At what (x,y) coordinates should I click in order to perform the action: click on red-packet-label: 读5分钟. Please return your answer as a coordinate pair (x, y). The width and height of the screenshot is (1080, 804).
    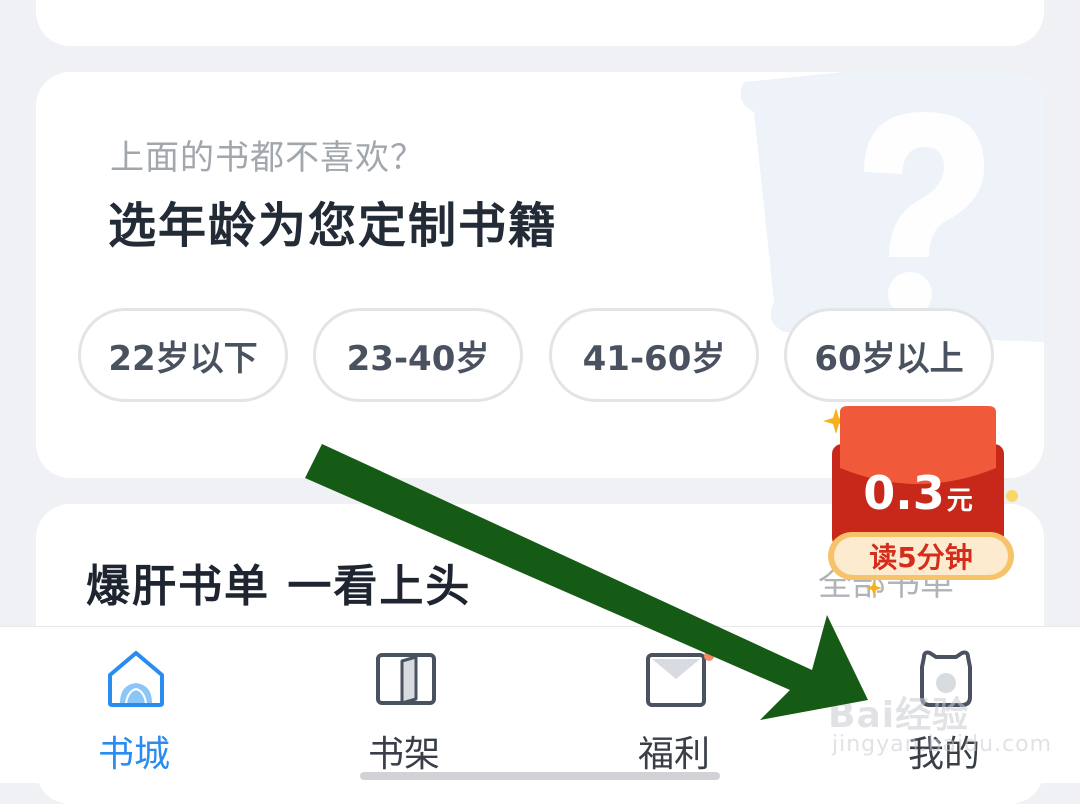
    Looking at the image, I should click on (921, 557).